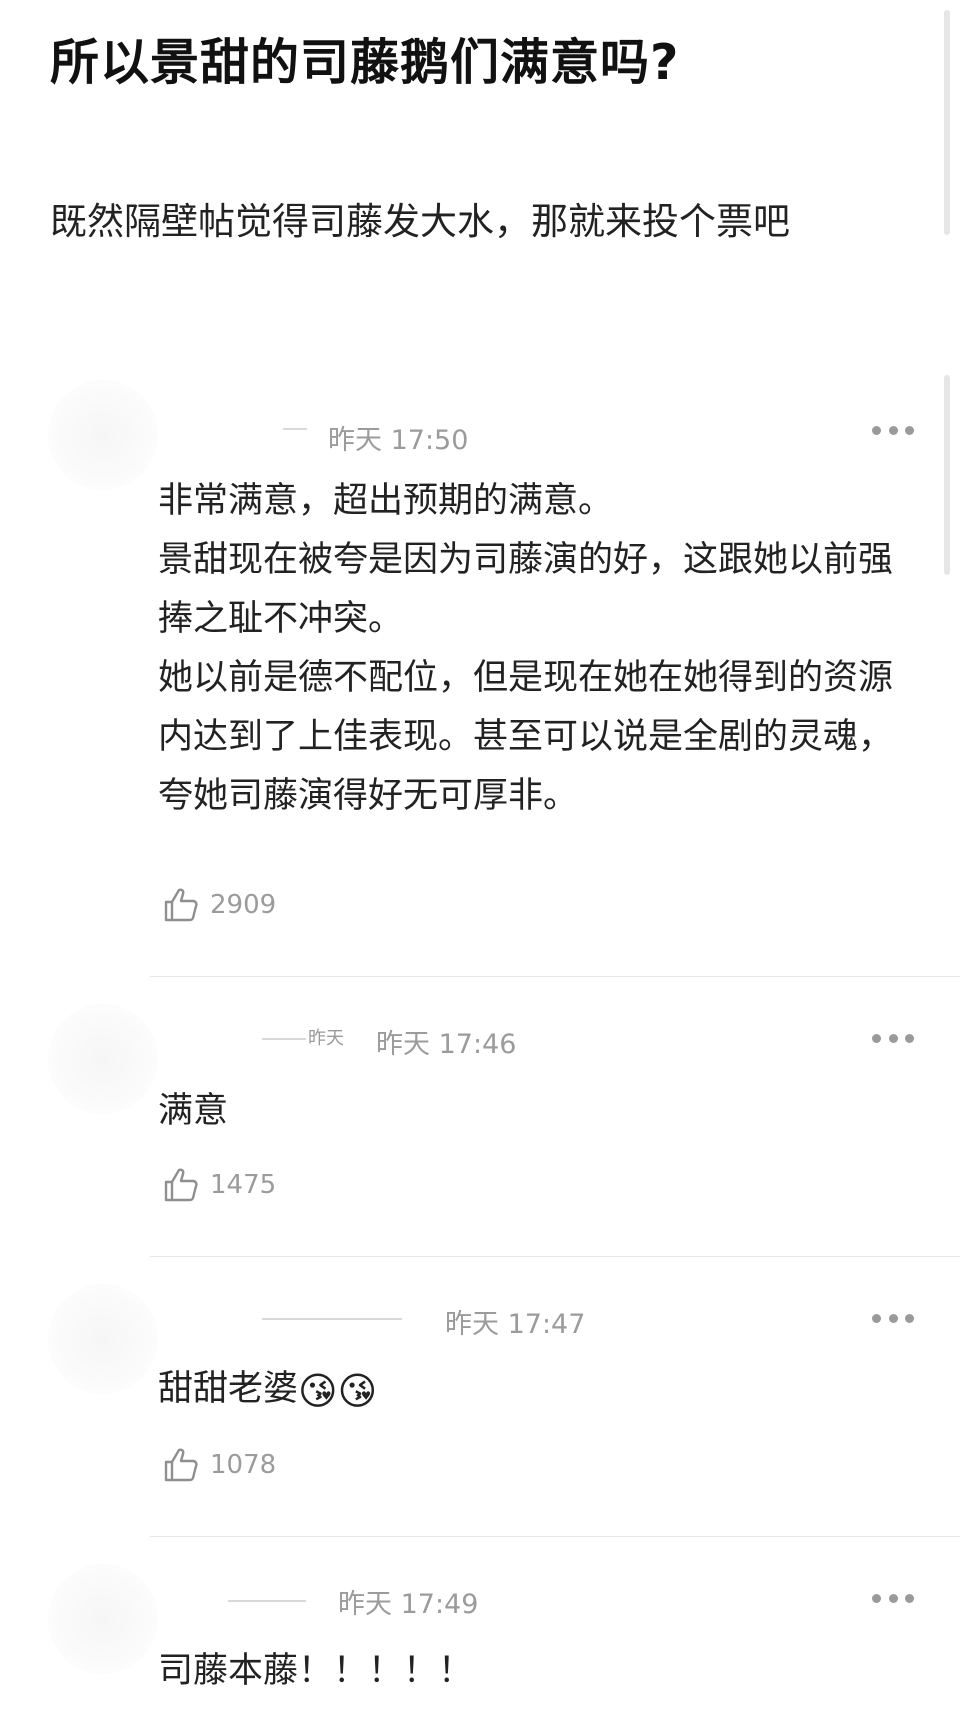  What do you see at coordinates (446, 1044) in the screenshot?
I see `comment-time: 昨天 17:46` at bounding box center [446, 1044].